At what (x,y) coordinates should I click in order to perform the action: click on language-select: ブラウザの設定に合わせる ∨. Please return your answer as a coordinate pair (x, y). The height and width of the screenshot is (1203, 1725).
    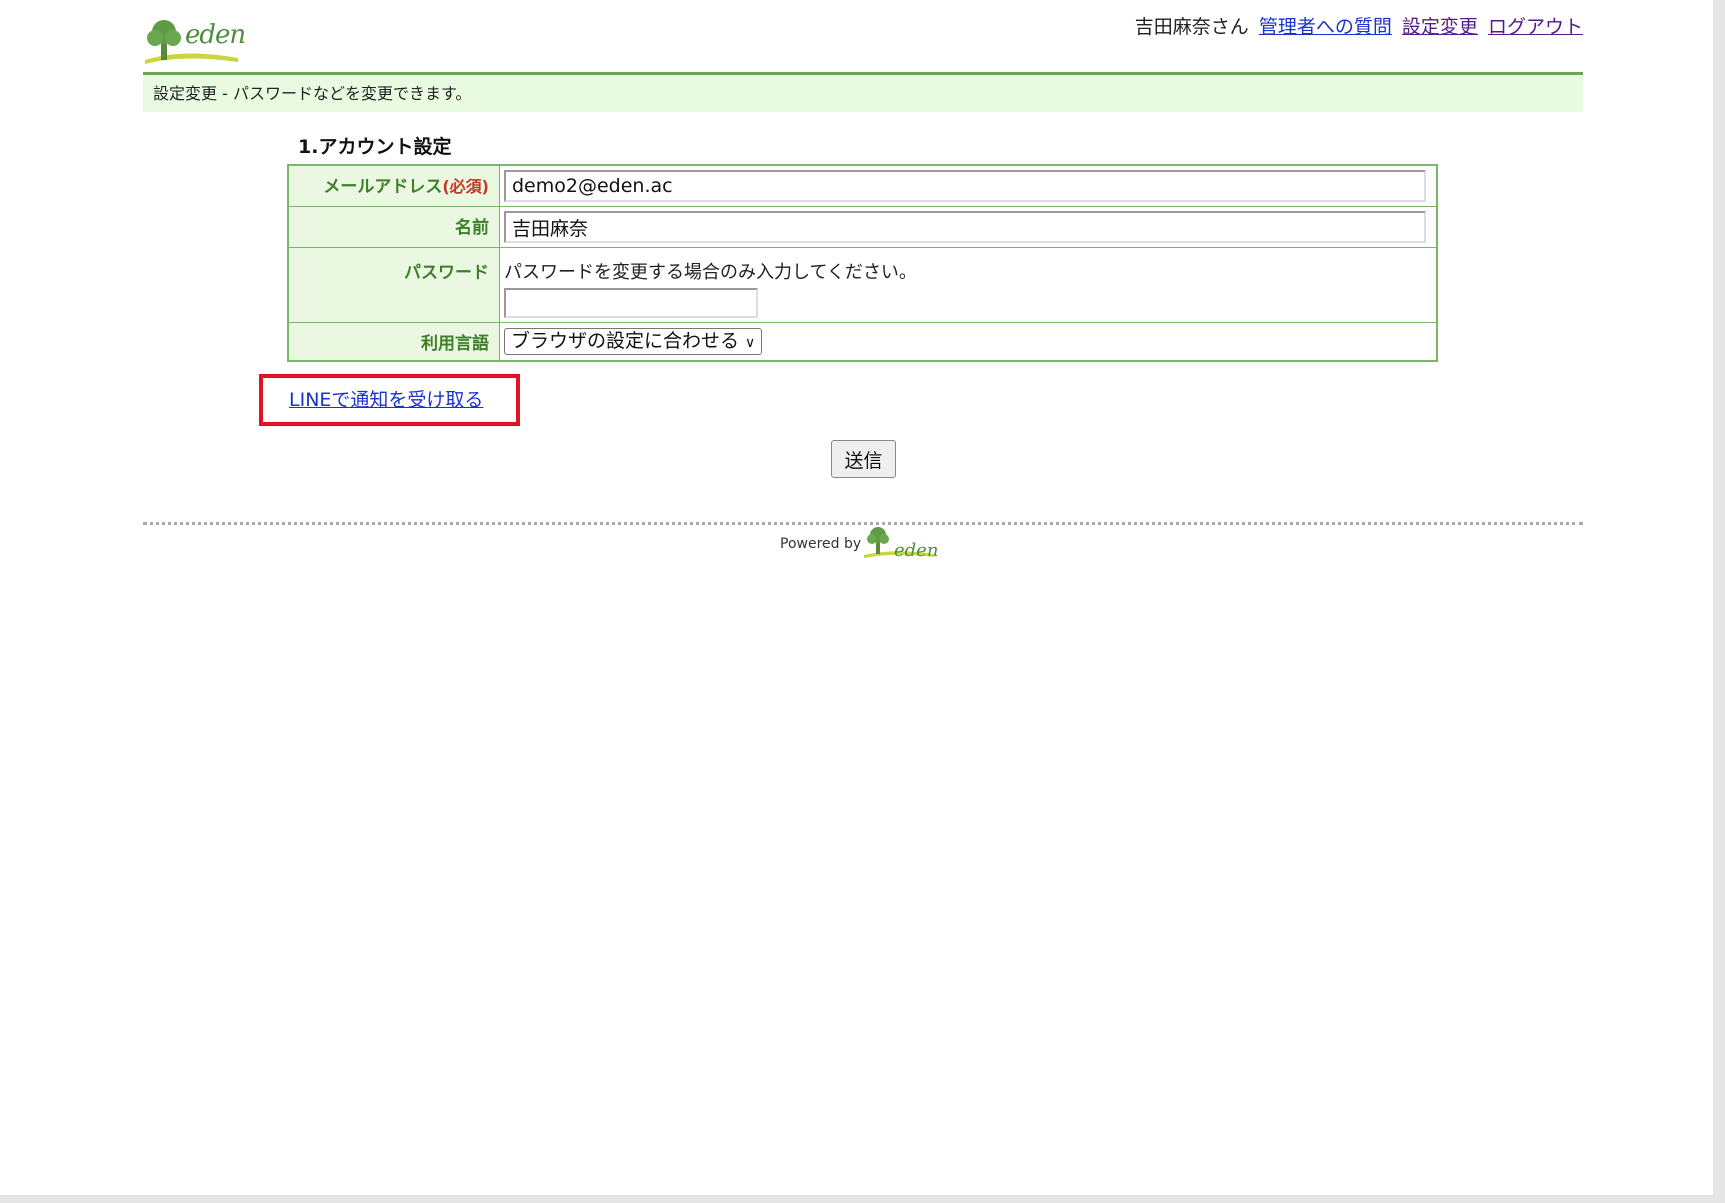
    Looking at the image, I should click on (633, 341).